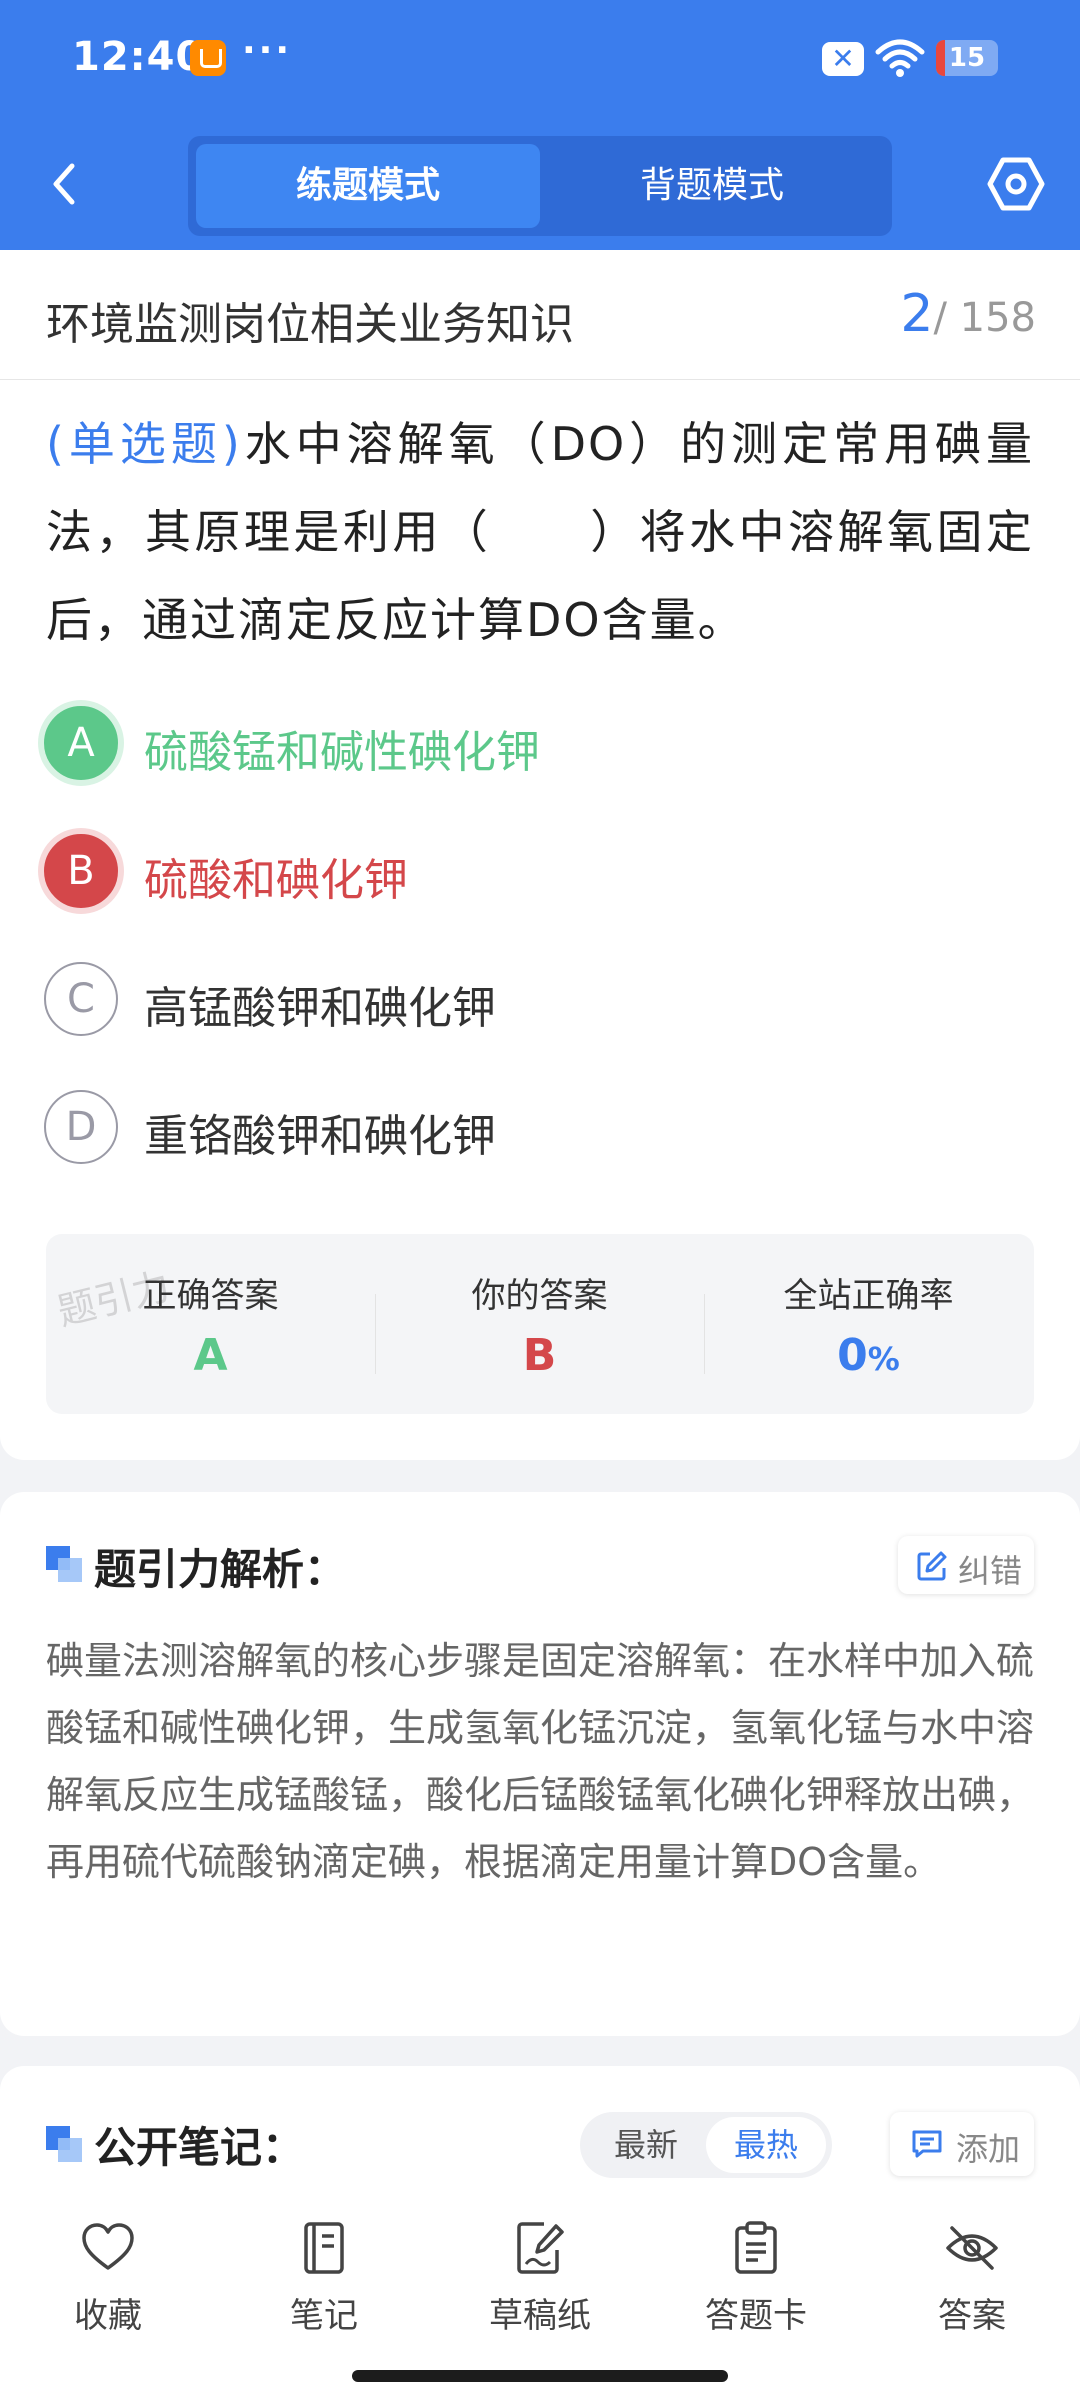  Describe the element at coordinates (144, 444) in the screenshot. I see `question-type: (单选题)` at that location.